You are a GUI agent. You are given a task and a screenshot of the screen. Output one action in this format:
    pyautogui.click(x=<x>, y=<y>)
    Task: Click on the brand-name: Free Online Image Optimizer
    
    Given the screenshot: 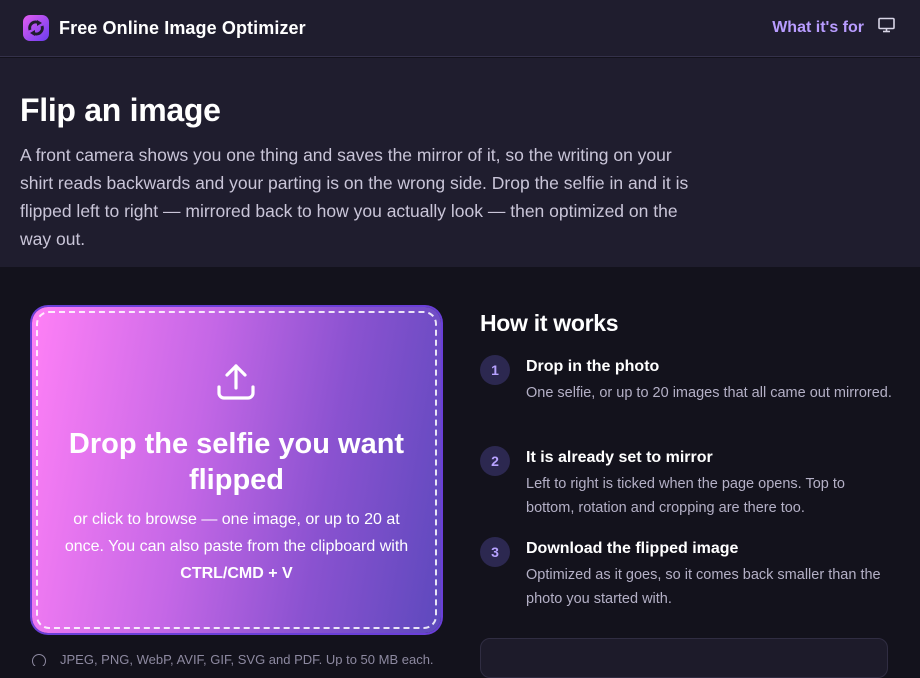 What is the action you would take?
    pyautogui.click(x=182, y=28)
    